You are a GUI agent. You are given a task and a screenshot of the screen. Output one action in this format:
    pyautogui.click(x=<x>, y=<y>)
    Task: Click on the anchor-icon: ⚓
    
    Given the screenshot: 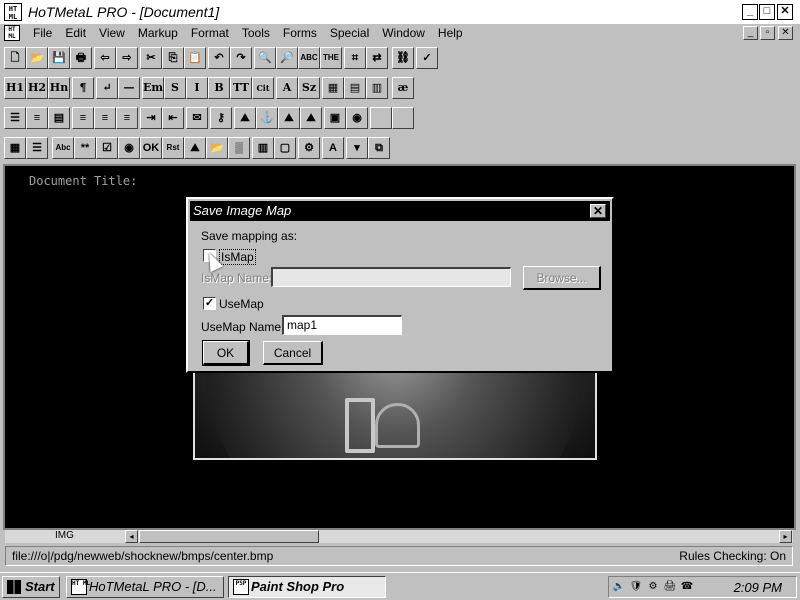 What is the action you would take?
    pyautogui.click(x=267, y=118)
    